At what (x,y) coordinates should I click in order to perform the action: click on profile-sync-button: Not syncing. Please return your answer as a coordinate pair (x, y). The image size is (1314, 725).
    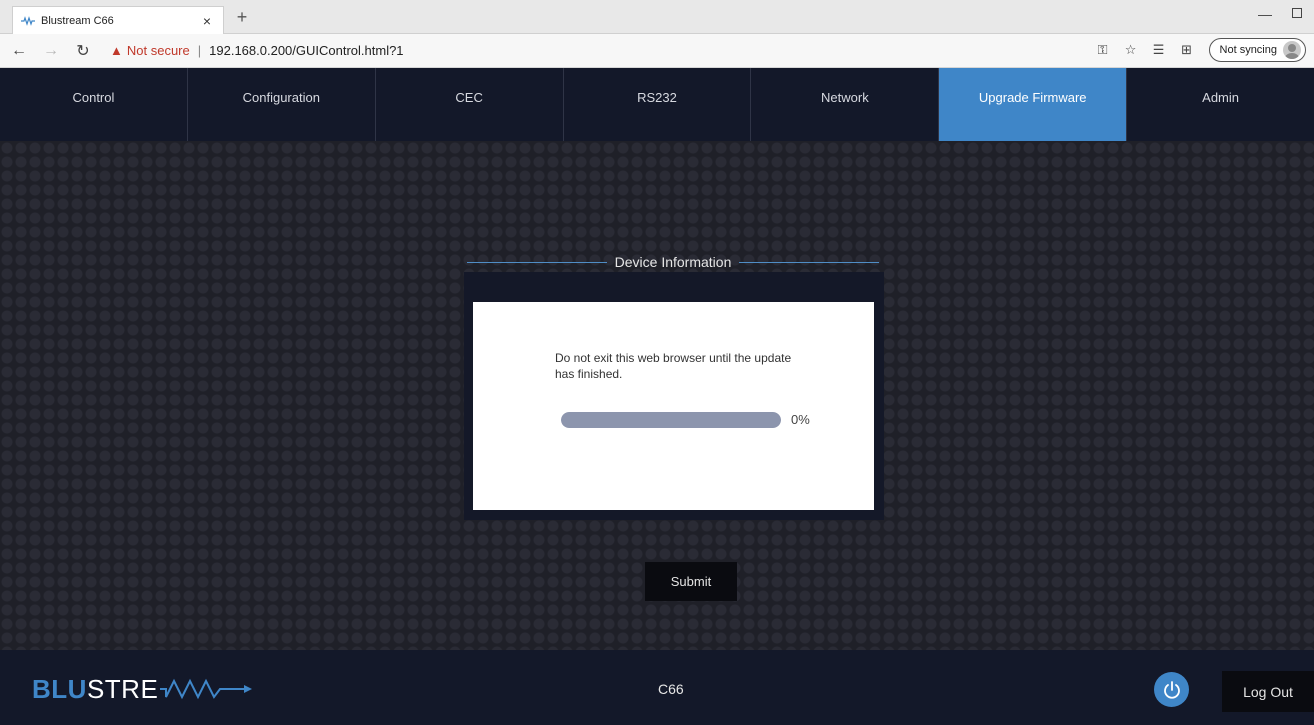
    Looking at the image, I should click on (1257, 50).